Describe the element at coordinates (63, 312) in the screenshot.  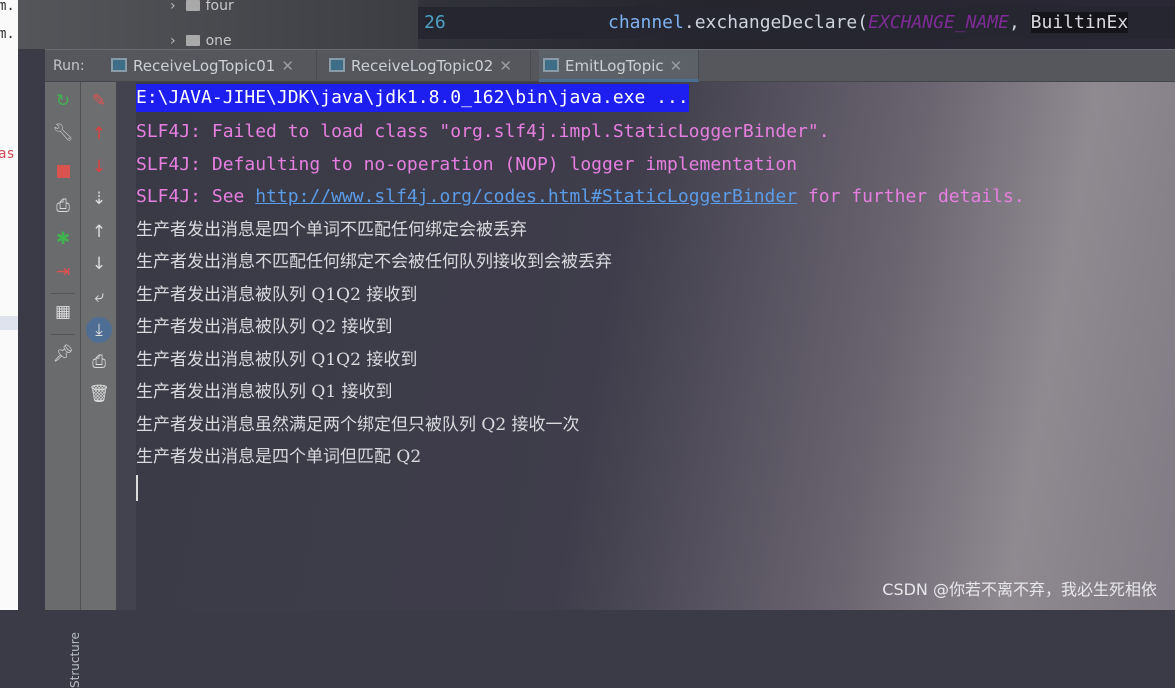
I see `layout-icon: ▦` at that location.